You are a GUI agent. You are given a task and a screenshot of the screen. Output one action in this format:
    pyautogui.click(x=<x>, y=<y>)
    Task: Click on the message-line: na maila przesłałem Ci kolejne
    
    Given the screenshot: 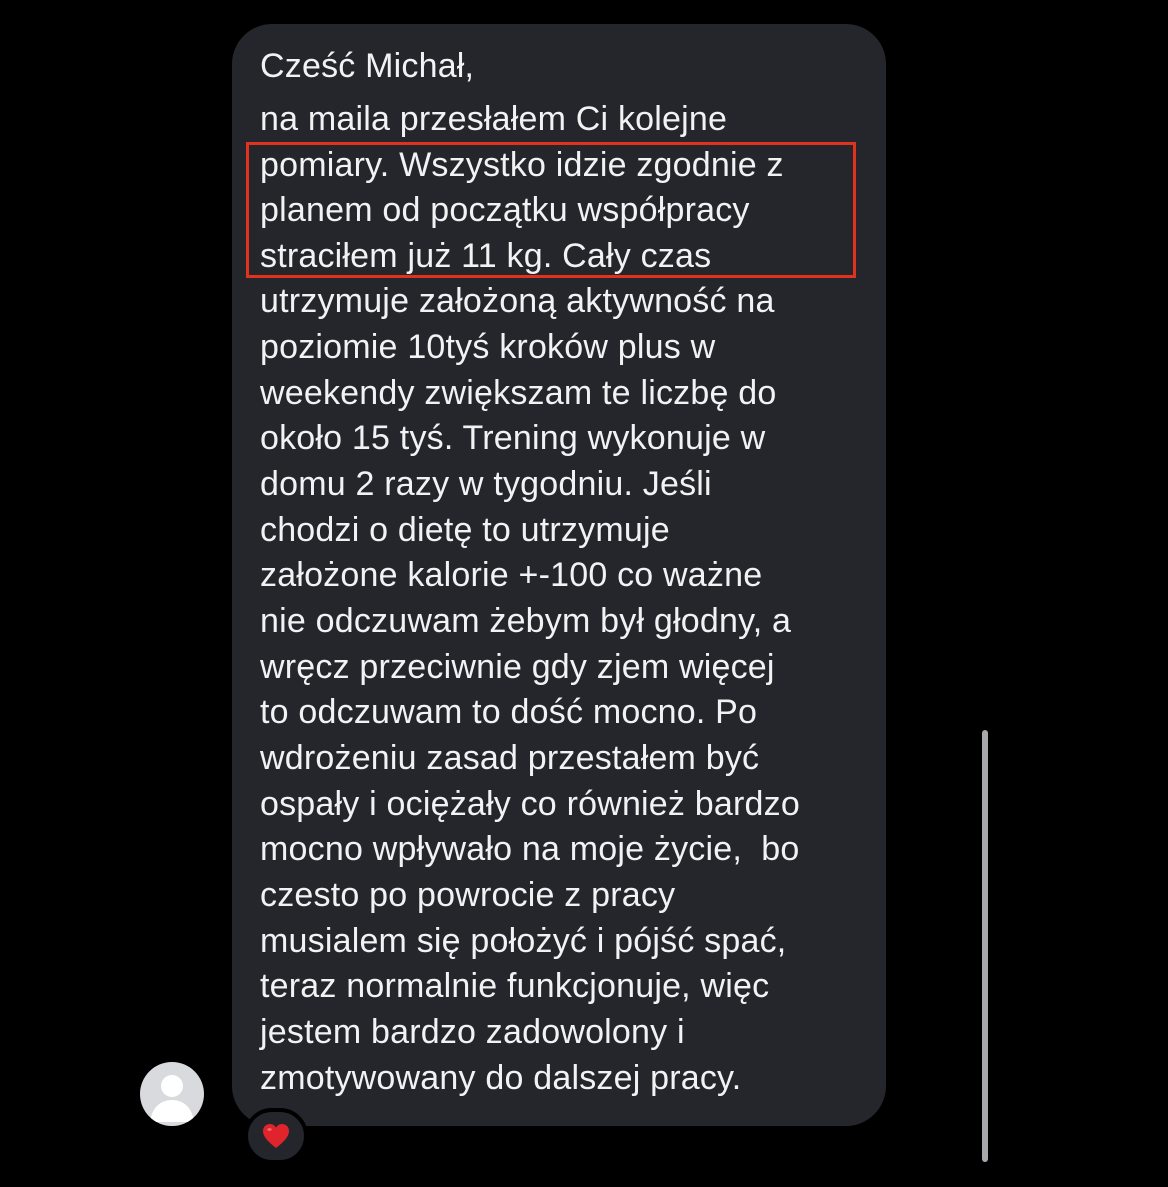 What is the action you would take?
    pyautogui.click(x=494, y=119)
    